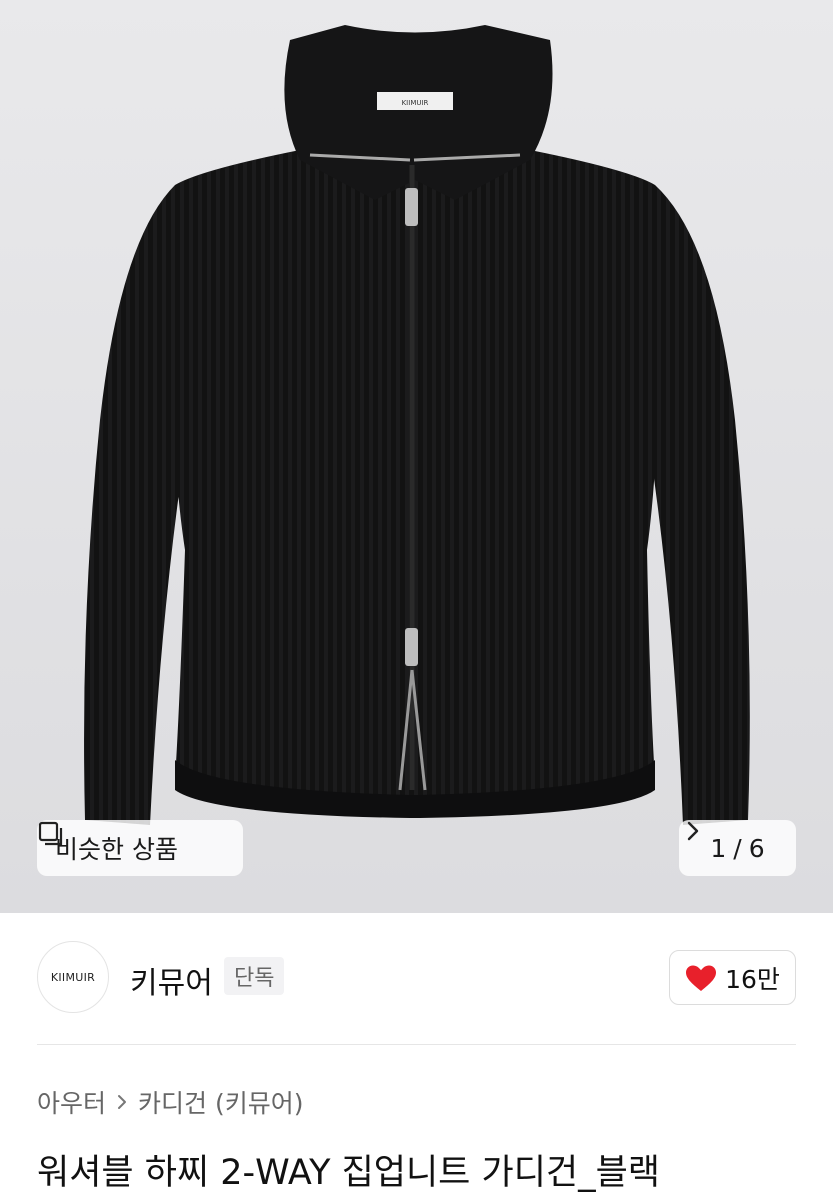 This screenshot has width=833, height=1200. What do you see at coordinates (348, 1173) in the screenshot?
I see `product-title: 워셔블 하찌 2-WAY 집업니트 가디건_블랙` at bounding box center [348, 1173].